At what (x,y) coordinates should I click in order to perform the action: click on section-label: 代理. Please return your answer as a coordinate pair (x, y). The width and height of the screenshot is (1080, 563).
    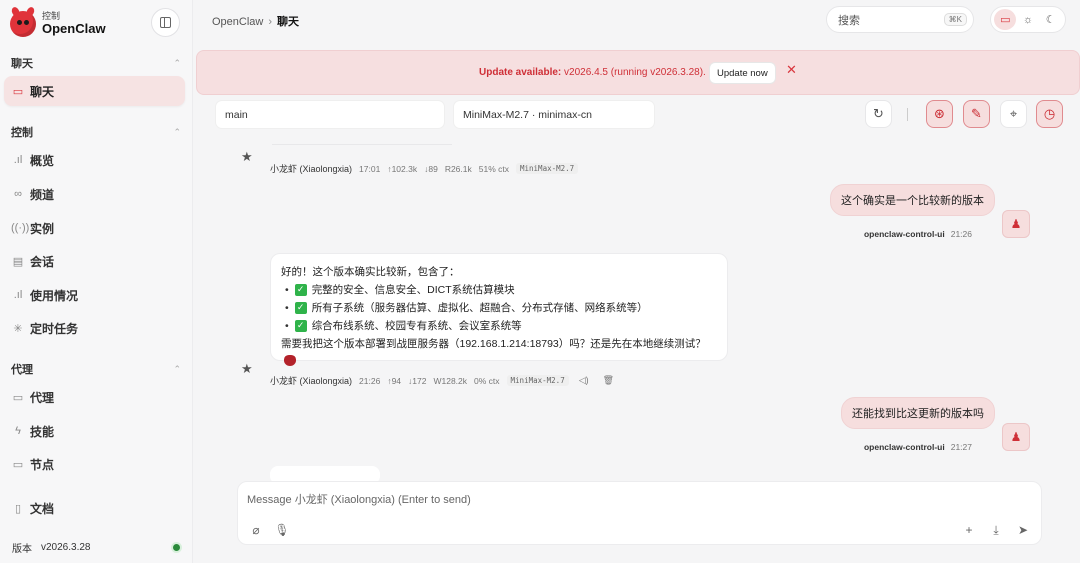
    Looking at the image, I should click on (22, 370).